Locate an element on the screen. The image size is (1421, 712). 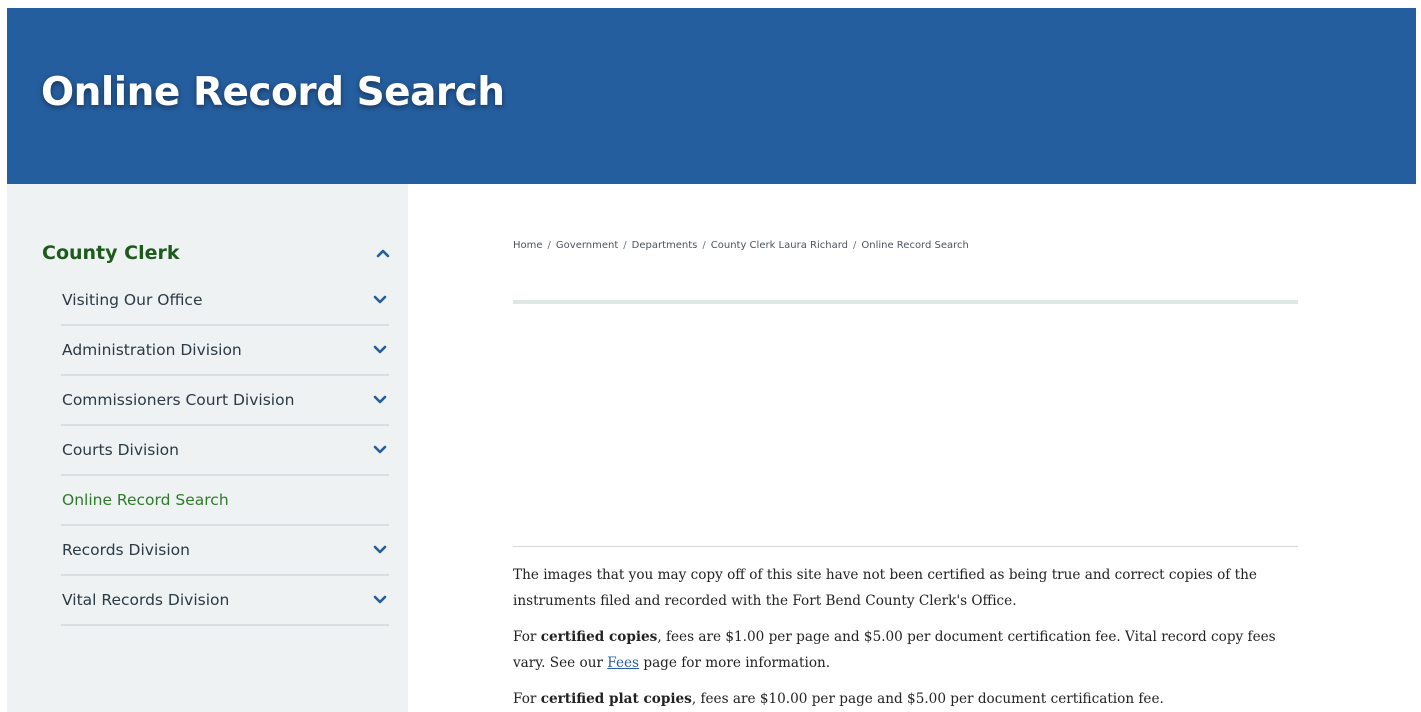
sidebar-item-vital-records-division: Vital Records Division is located at coordinates (225, 601).